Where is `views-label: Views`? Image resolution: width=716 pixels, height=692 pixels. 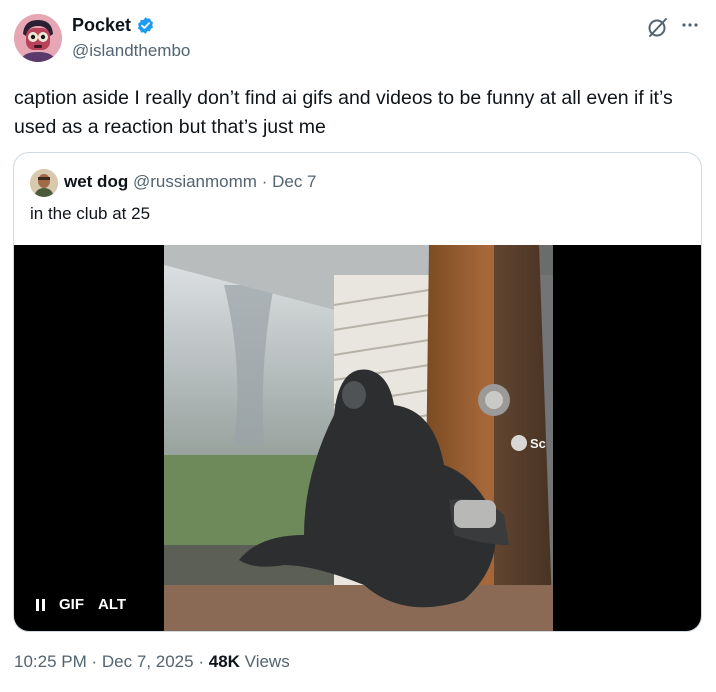
views-label: Views is located at coordinates (267, 661).